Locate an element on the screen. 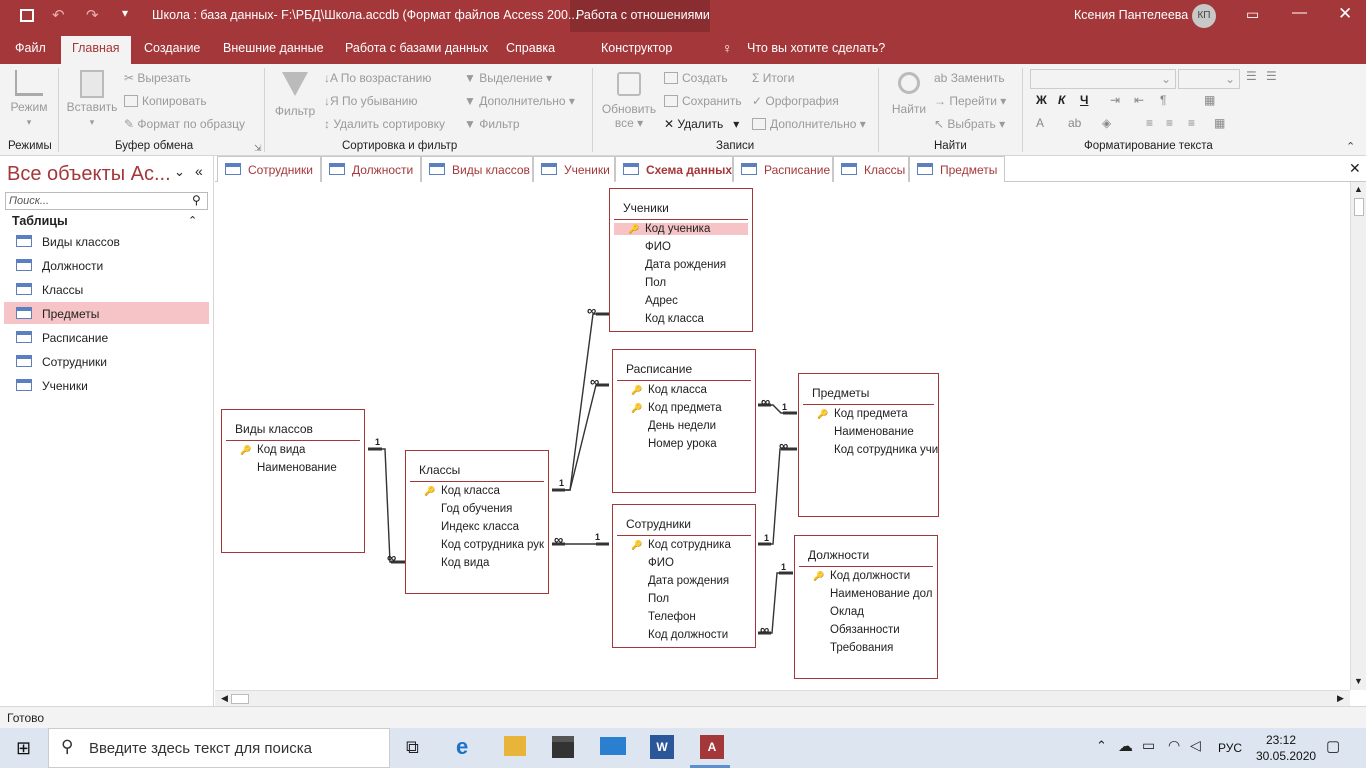 The height and width of the screenshot is (768, 1366). collapse-ribbon-icon: ⌃ is located at coordinates (1350, 146).